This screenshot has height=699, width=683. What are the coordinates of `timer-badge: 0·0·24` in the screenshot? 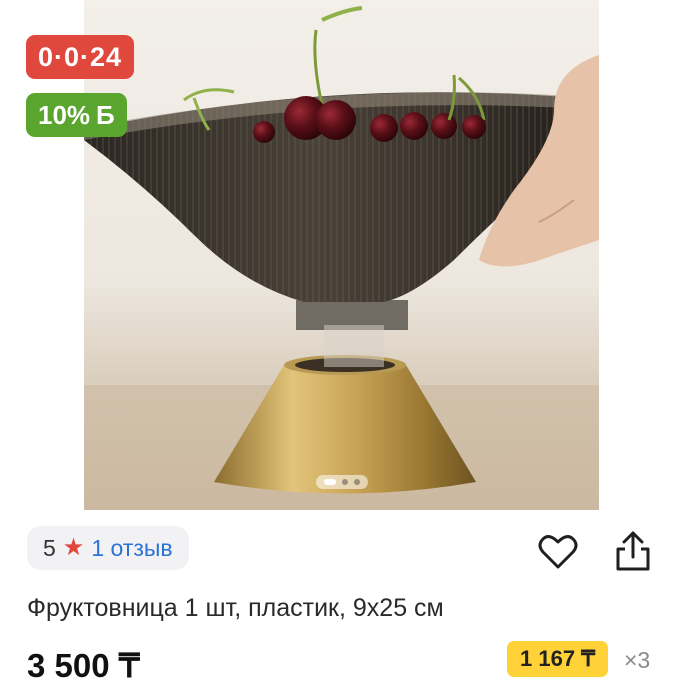 It's located at (80, 57).